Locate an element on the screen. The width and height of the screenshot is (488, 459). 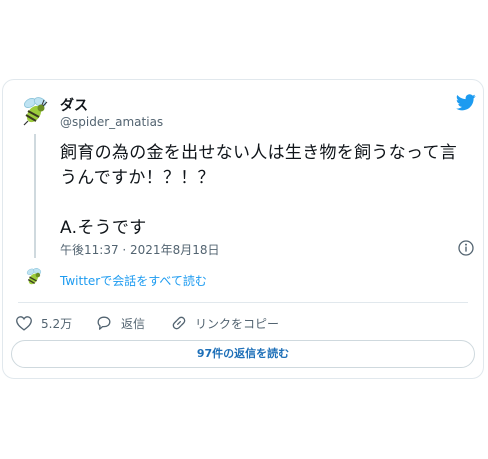
author-name: ダス is located at coordinates (74, 105).